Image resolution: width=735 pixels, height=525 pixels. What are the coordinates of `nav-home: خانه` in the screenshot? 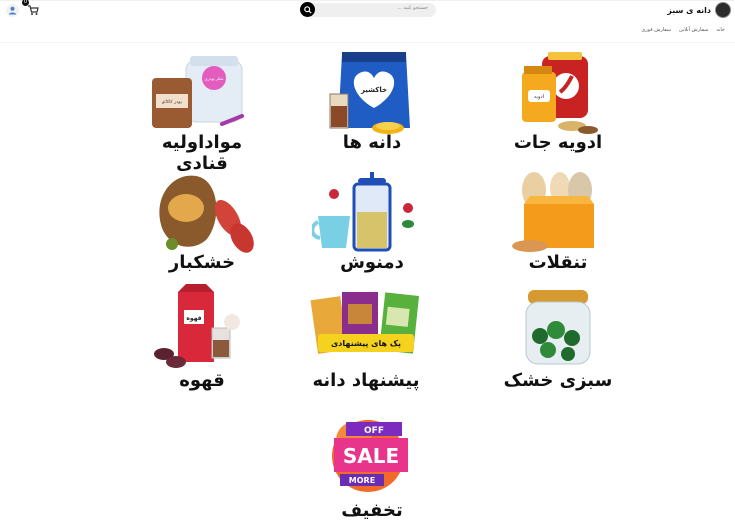 It's located at (720, 30).